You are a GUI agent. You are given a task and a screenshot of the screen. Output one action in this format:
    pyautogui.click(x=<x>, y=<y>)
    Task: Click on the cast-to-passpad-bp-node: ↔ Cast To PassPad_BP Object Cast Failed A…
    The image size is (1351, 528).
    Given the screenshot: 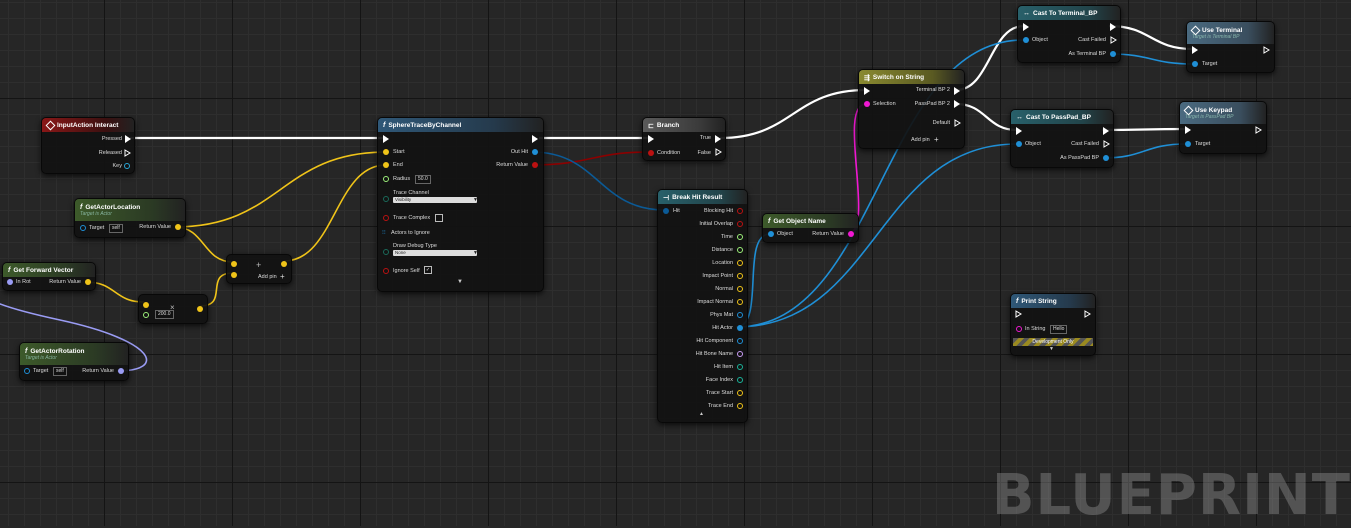 What is the action you would take?
    pyautogui.click(x=1062, y=138)
    